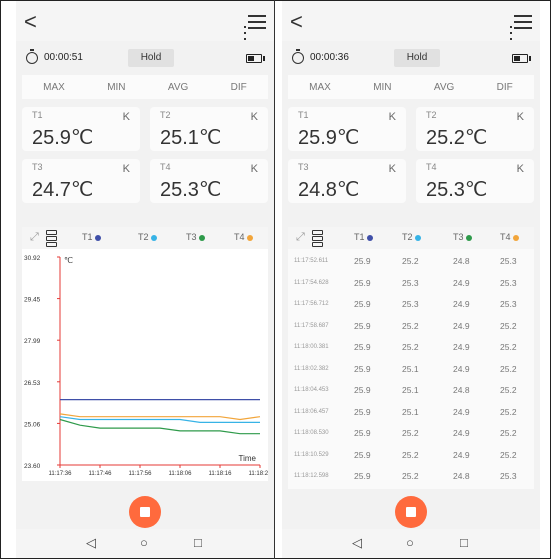  What do you see at coordinates (221, 474) in the screenshot?
I see `x-tick-label: 11:18:16` at bounding box center [221, 474].